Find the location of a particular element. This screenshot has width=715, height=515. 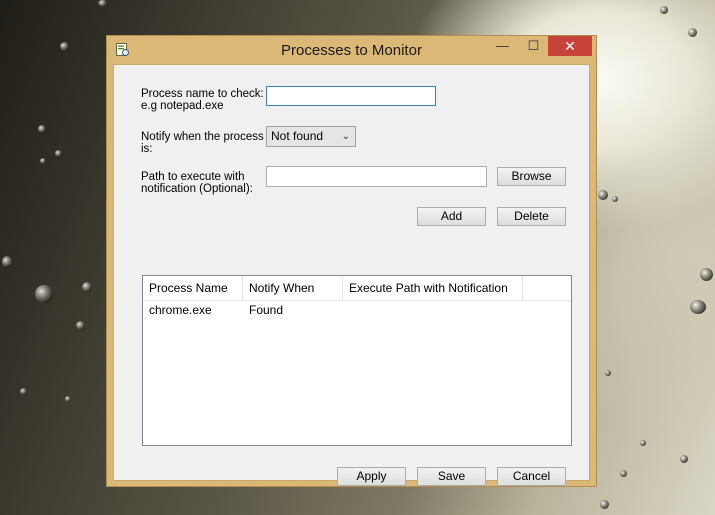

close-icon: ✕ is located at coordinates (570, 46).